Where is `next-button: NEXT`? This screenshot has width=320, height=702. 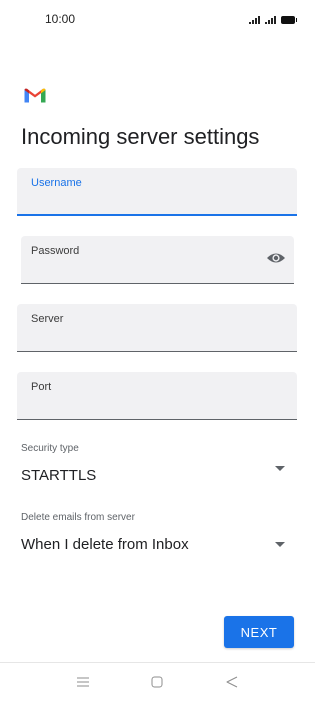
next-button: NEXT is located at coordinates (259, 632).